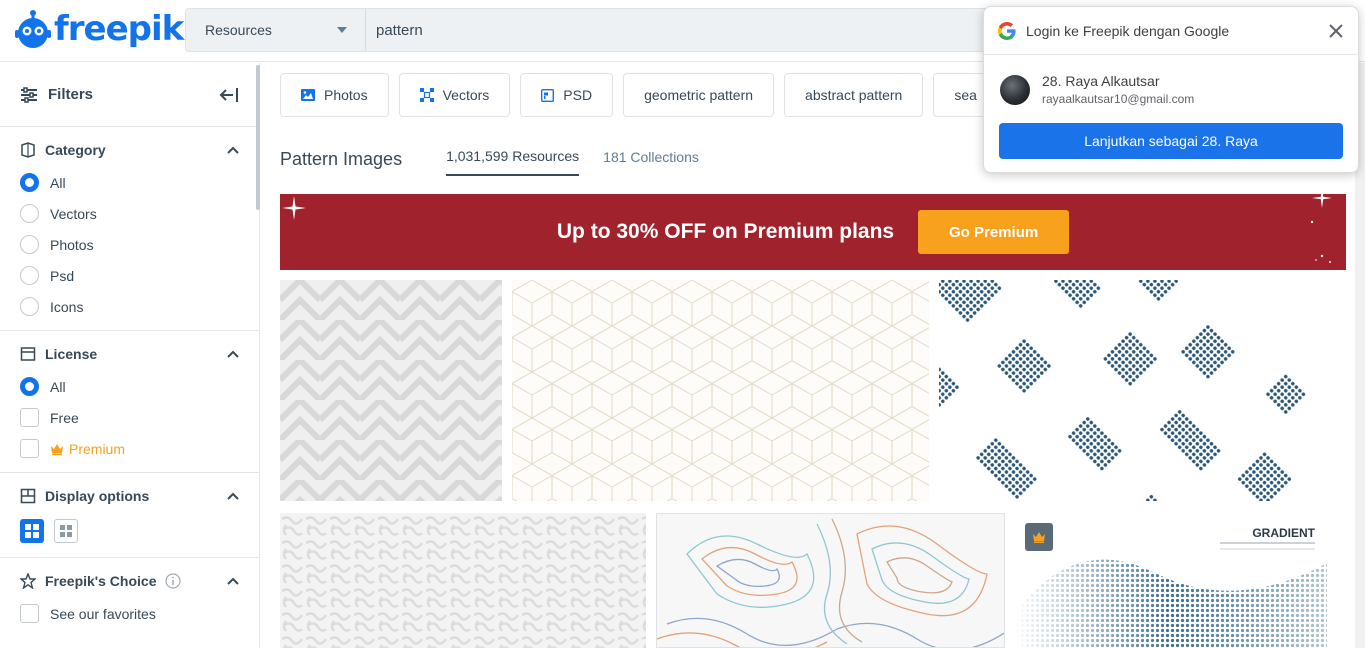 This screenshot has width=1365, height=648. I want to click on vector-icon, so click(426, 95).